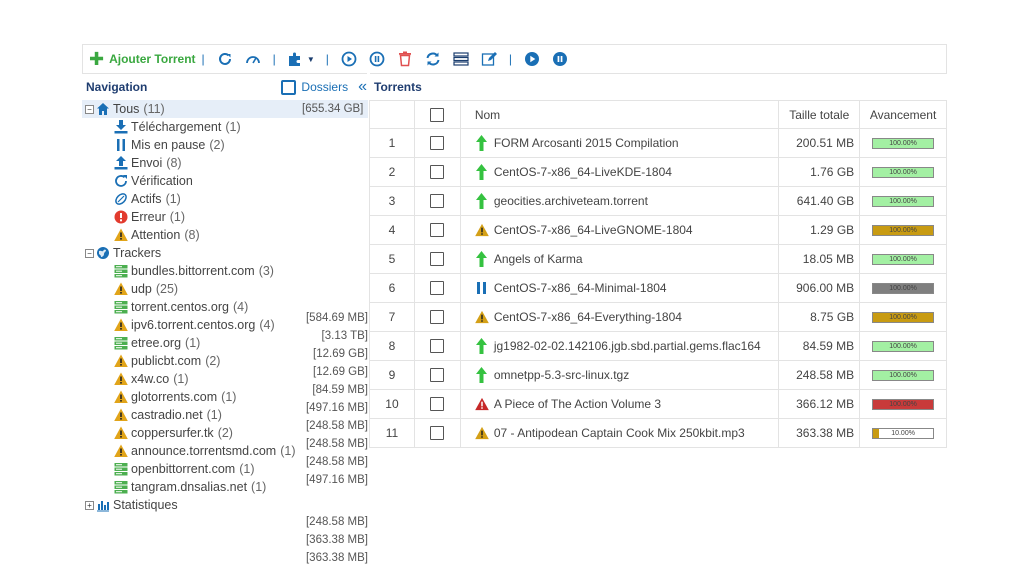  I want to click on status-count: (2), so click(217, 145).